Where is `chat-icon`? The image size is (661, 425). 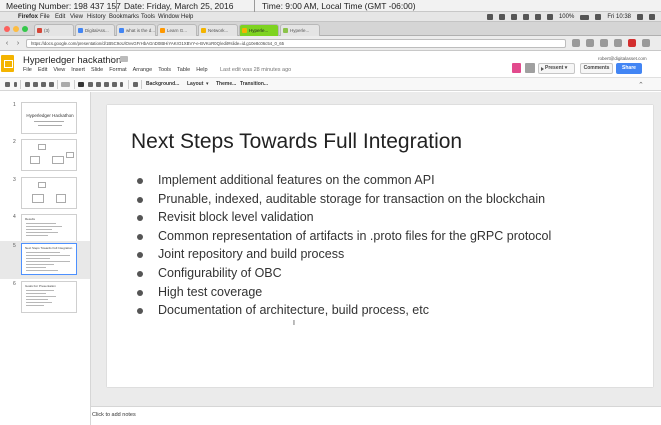 chat-icon is located at coordinates (530, 68).